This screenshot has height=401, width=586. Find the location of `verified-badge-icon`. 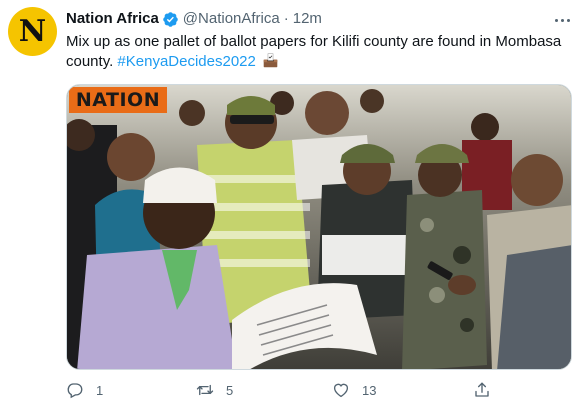

verified-badge-icon is located at coordinates (170, 19).